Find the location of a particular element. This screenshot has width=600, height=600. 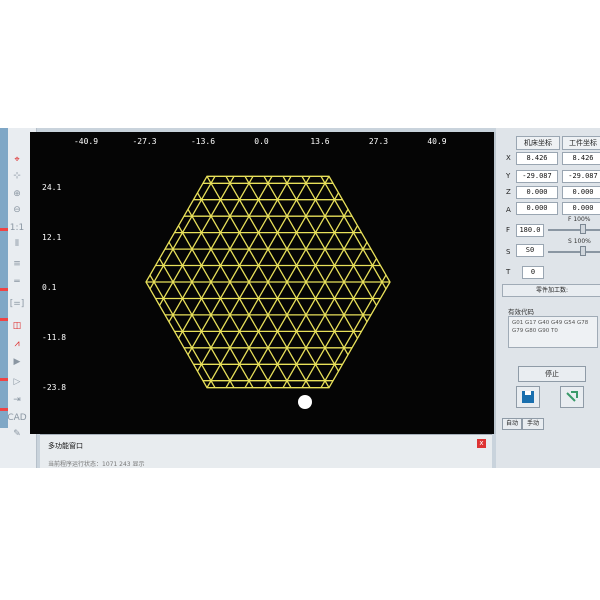

pen-icon: ✎ is located at coordinates (17, 434).